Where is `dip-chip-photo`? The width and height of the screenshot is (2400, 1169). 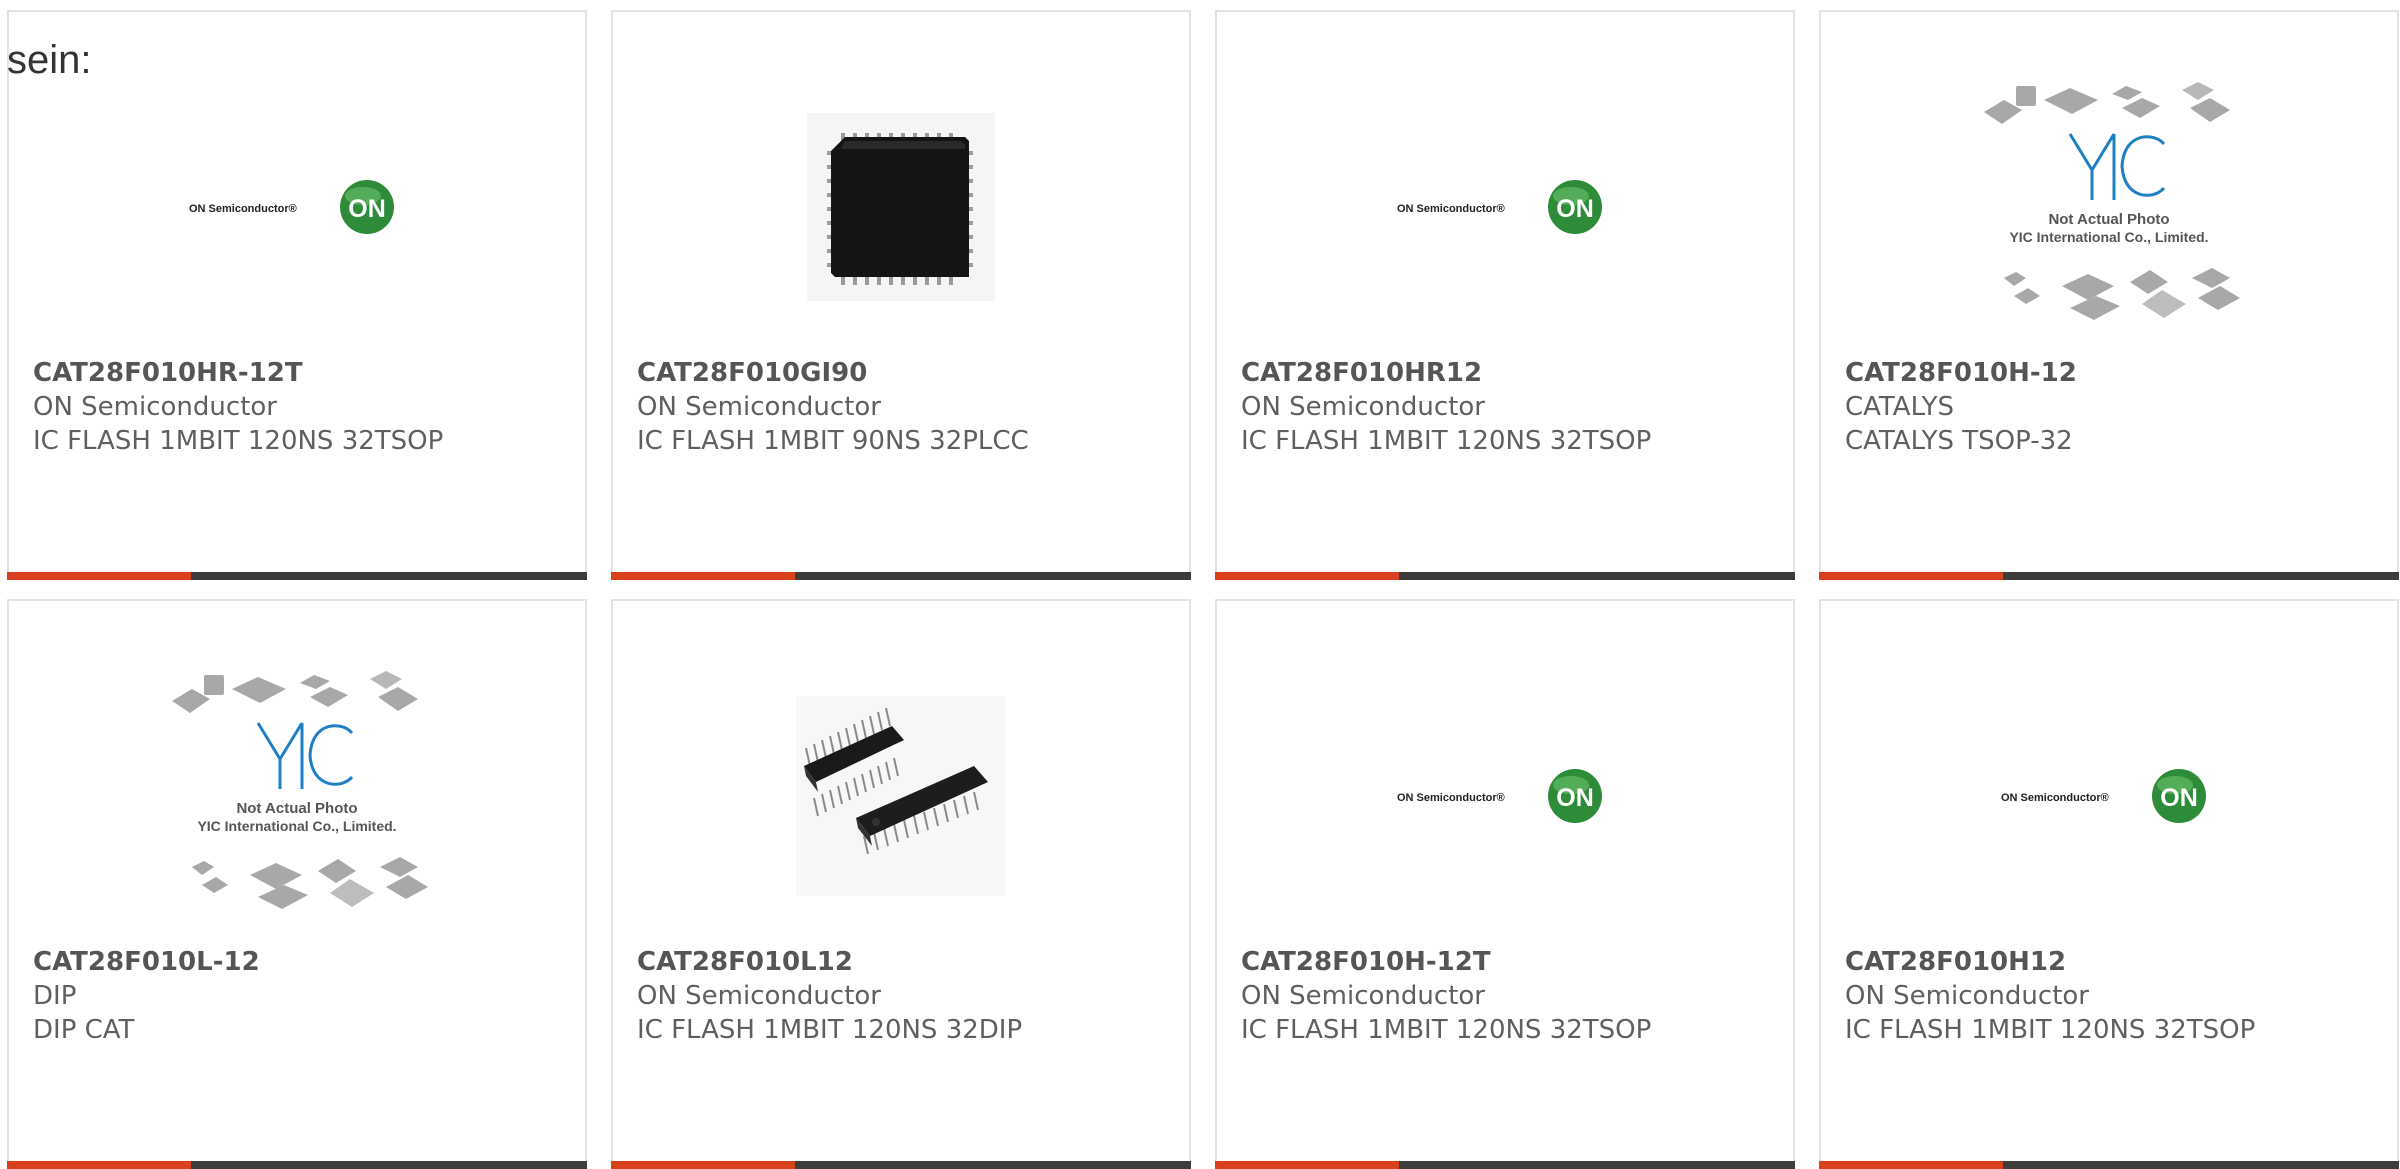 dip-chip-photo is located at coordinates (901, 796).